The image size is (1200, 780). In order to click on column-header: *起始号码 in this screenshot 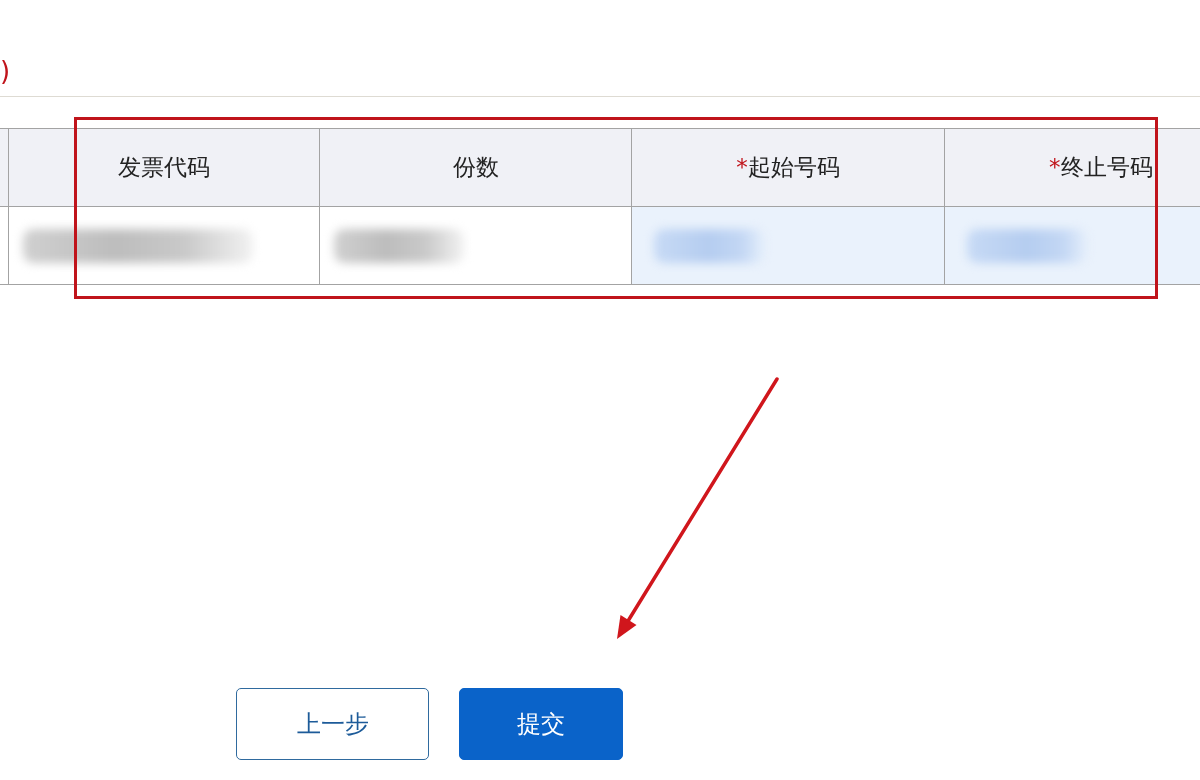, I will do `click(788, 167)`.